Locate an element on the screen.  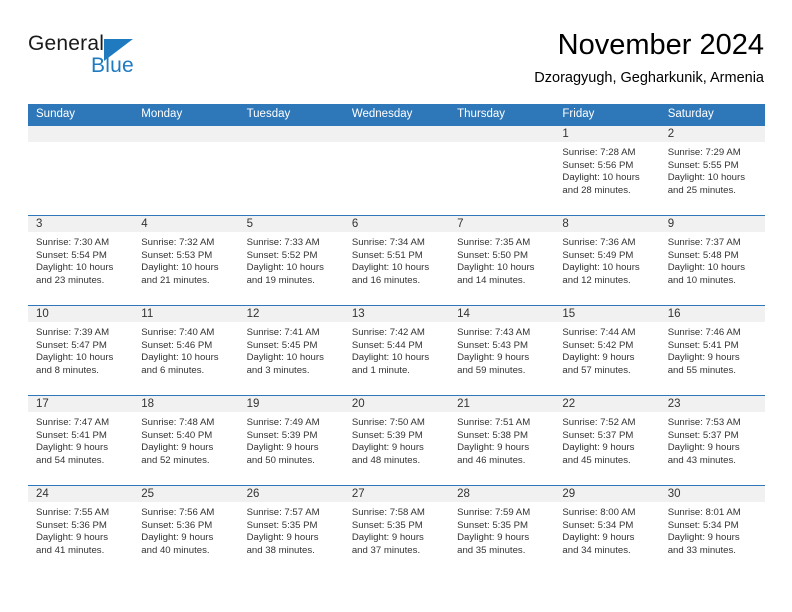
day-number: 8 is located at coordinates (607, 224).